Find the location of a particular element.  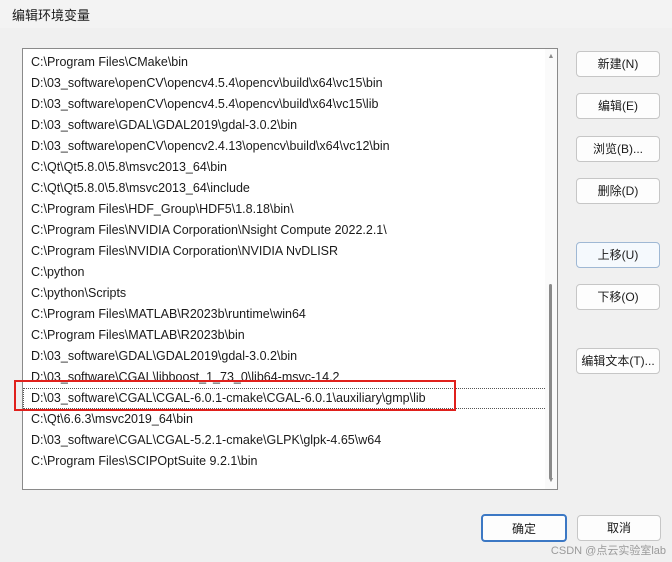

title-bar: 编辑环境变量 is located at coordinates (336, 14).